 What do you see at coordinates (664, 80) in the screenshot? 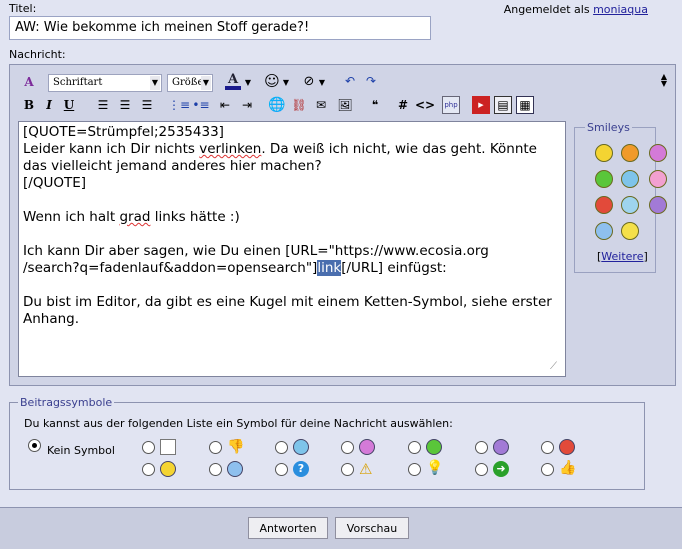
I see `resize-toggle-icon: ▲ ▼` at bounding box center [664, 80].